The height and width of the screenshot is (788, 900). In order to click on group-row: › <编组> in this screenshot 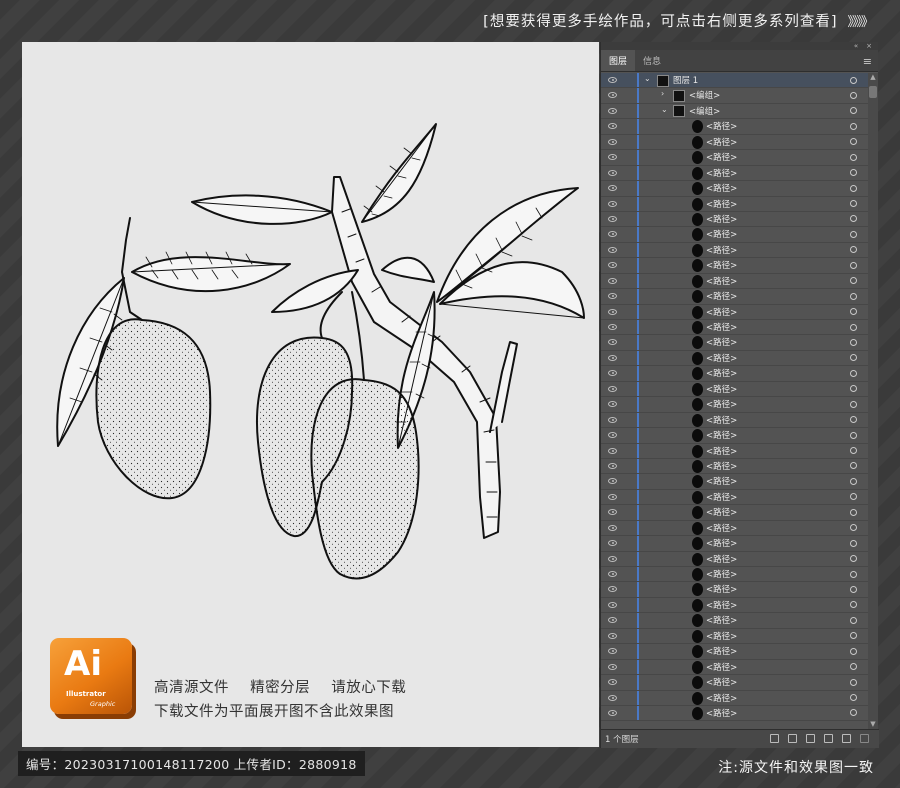, I will do `click(735, 96)`.